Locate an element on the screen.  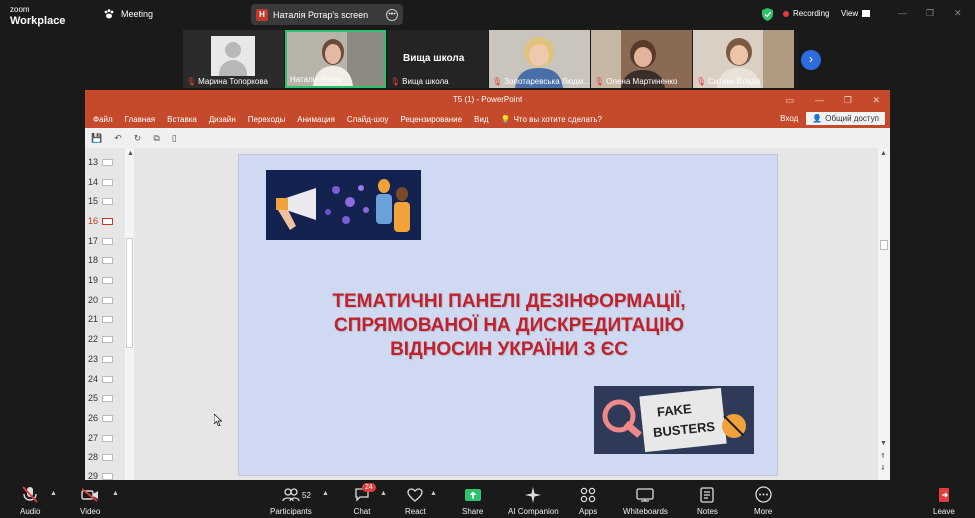
participant-tile: 🎙 Марина Топоркова is located at coordinates (233, 59).